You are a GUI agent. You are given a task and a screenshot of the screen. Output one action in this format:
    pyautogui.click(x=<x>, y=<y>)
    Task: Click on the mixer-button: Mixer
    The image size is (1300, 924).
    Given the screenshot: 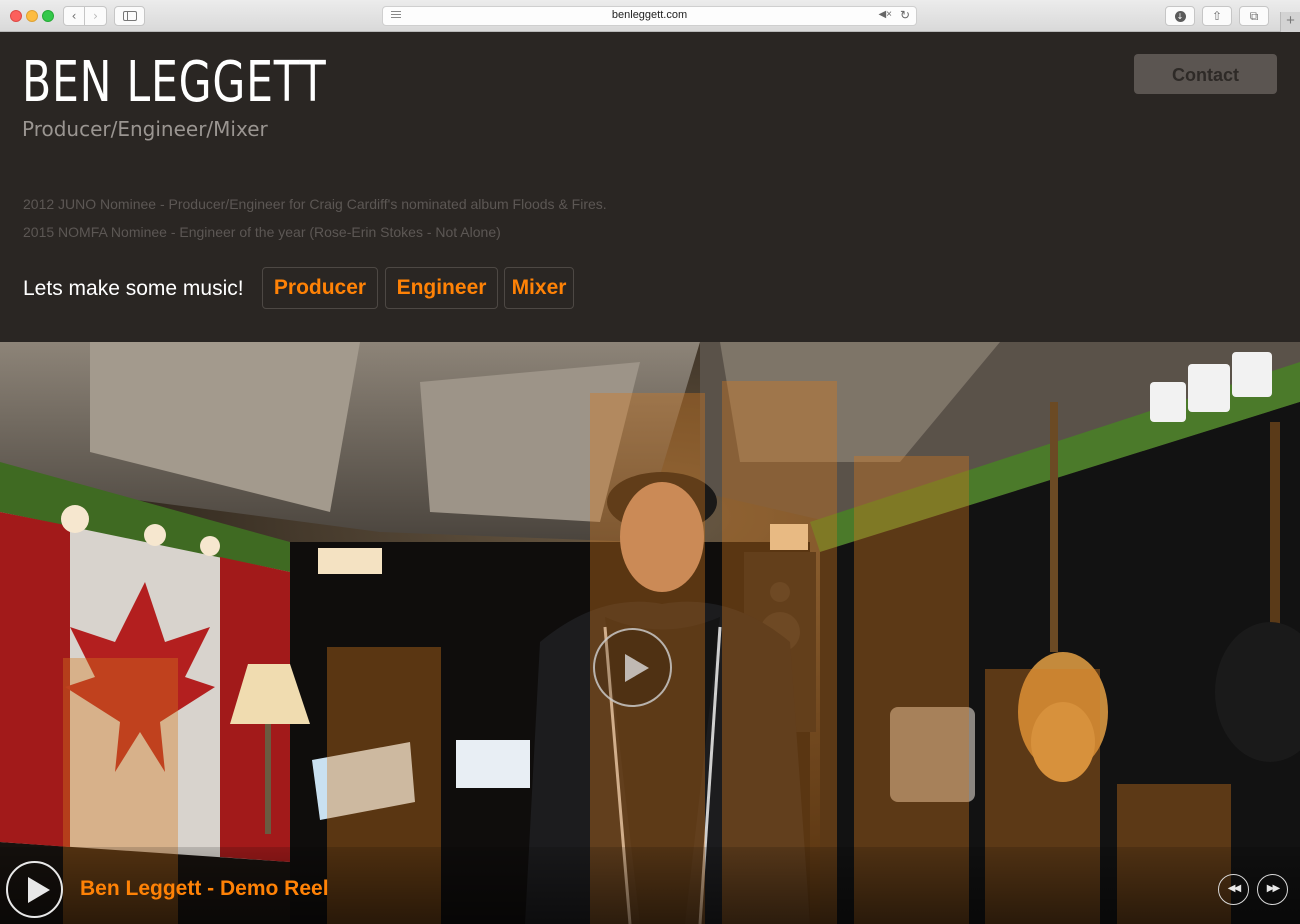 What is the action you would take?
    pyautogui.click(x=539, y=288)
    